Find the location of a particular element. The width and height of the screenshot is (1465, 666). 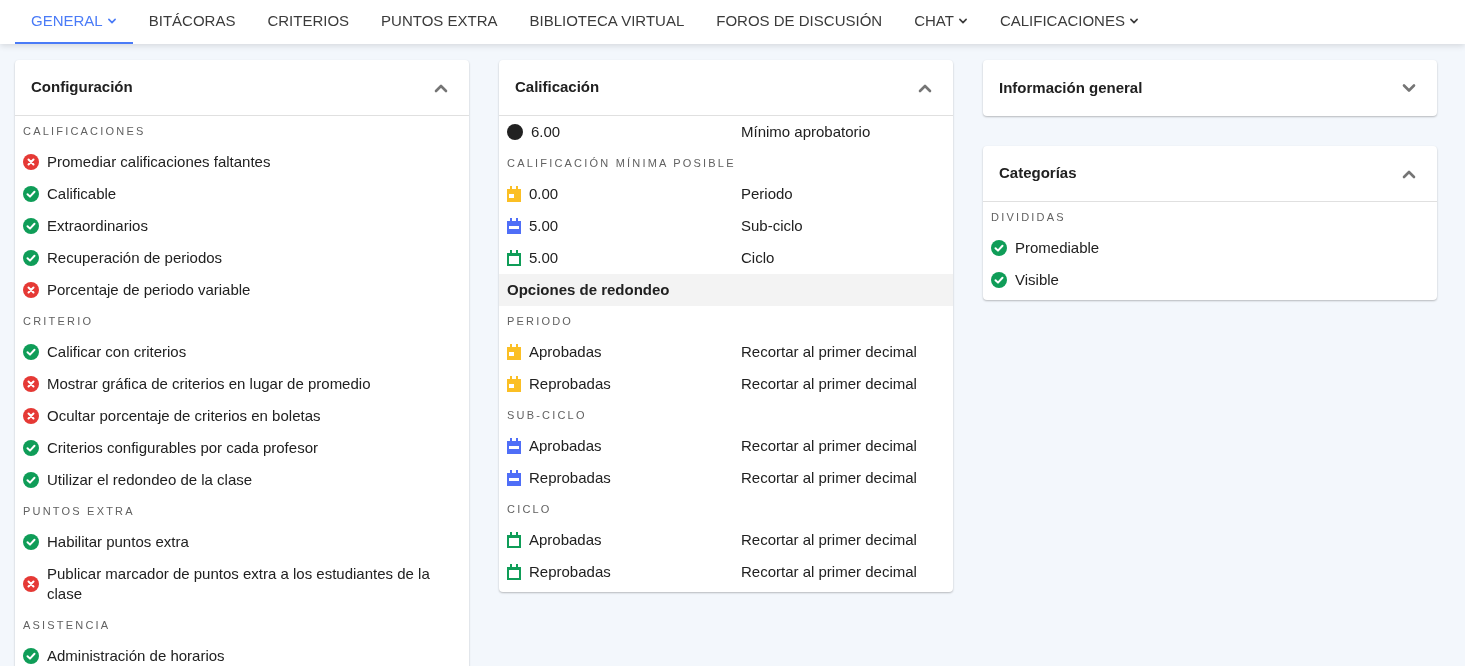

setting-label: Habilitar puntos extra is located at coordinates (118, 542).